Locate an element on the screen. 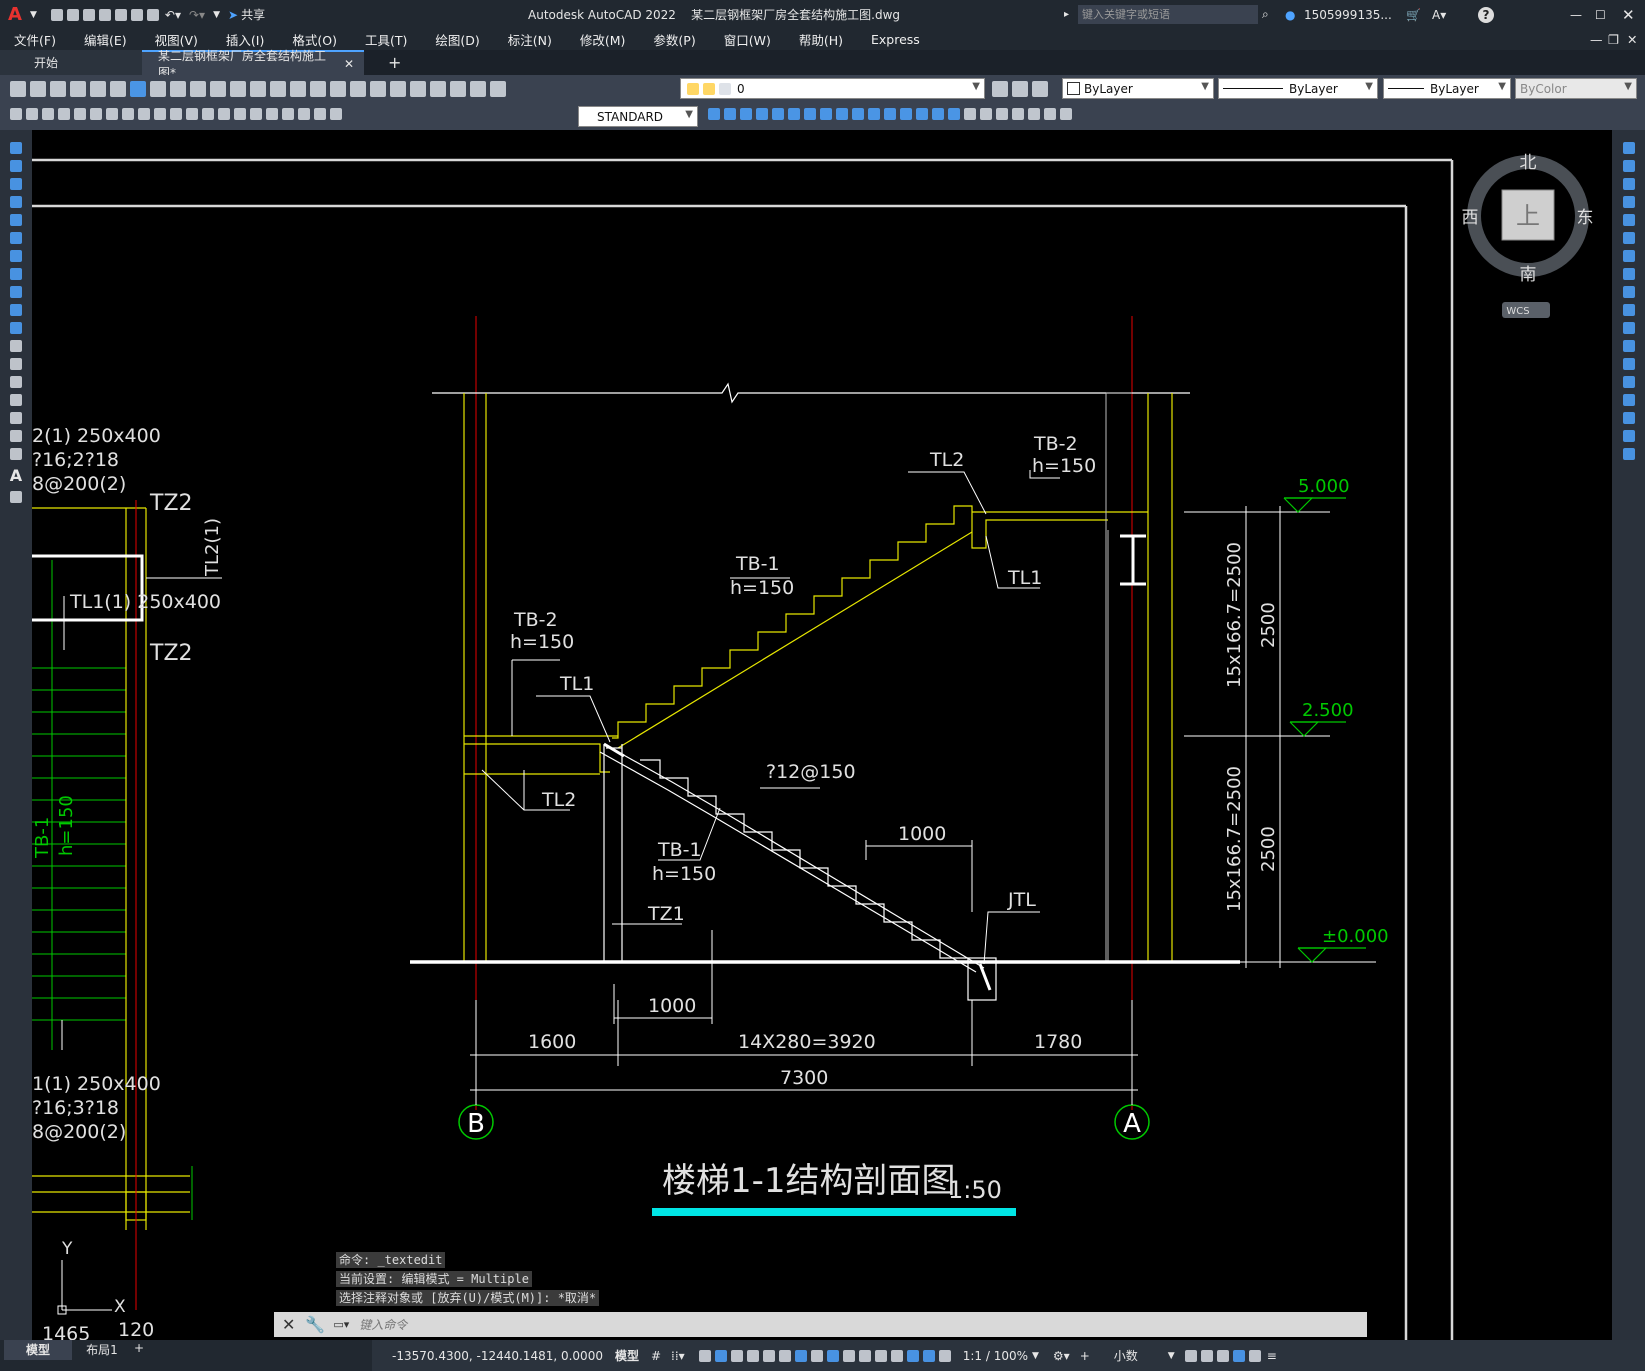 The image size is (1645, 1371). point-icon is located at coordinates (16, 382).